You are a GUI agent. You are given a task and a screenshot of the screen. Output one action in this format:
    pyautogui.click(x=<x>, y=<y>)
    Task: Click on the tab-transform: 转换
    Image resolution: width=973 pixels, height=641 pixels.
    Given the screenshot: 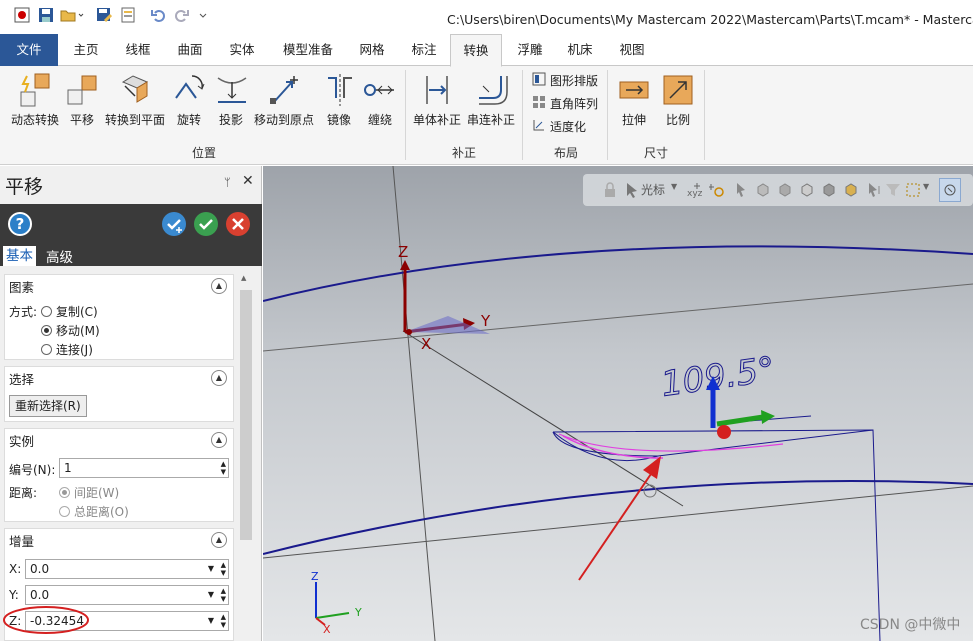 What is the action you would take?
    pyautogui.click(x=476, y=50)
    